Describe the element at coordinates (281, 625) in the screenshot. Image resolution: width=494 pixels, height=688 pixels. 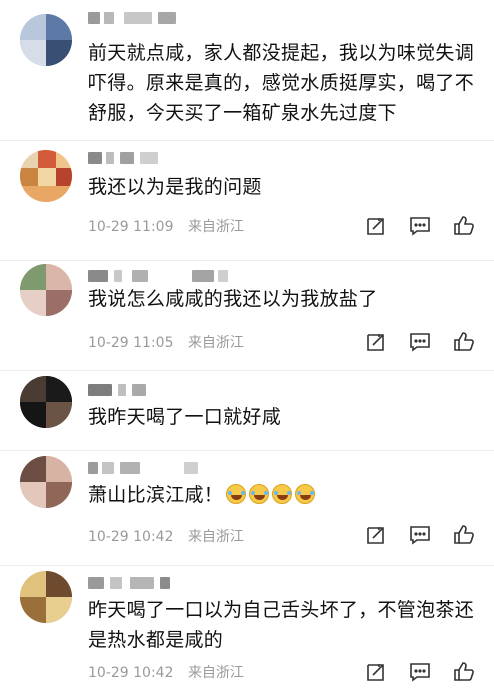
I see `comment-text: 昨天喝了一口以为自己舌头坏了，不管泡茶还是热水都是咸的` at that location.